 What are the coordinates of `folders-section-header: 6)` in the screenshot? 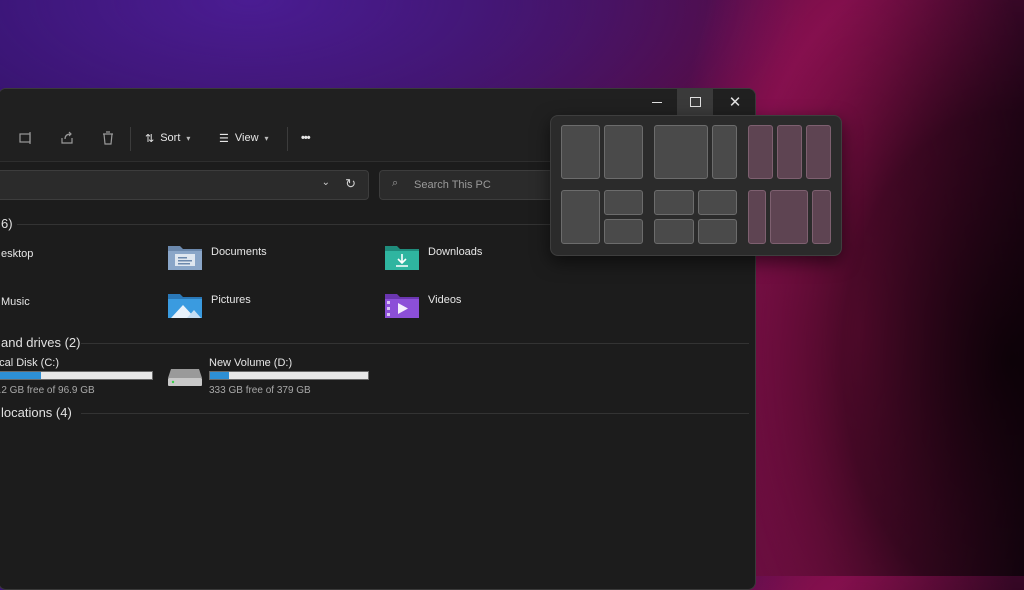 It's located at (7, 223).